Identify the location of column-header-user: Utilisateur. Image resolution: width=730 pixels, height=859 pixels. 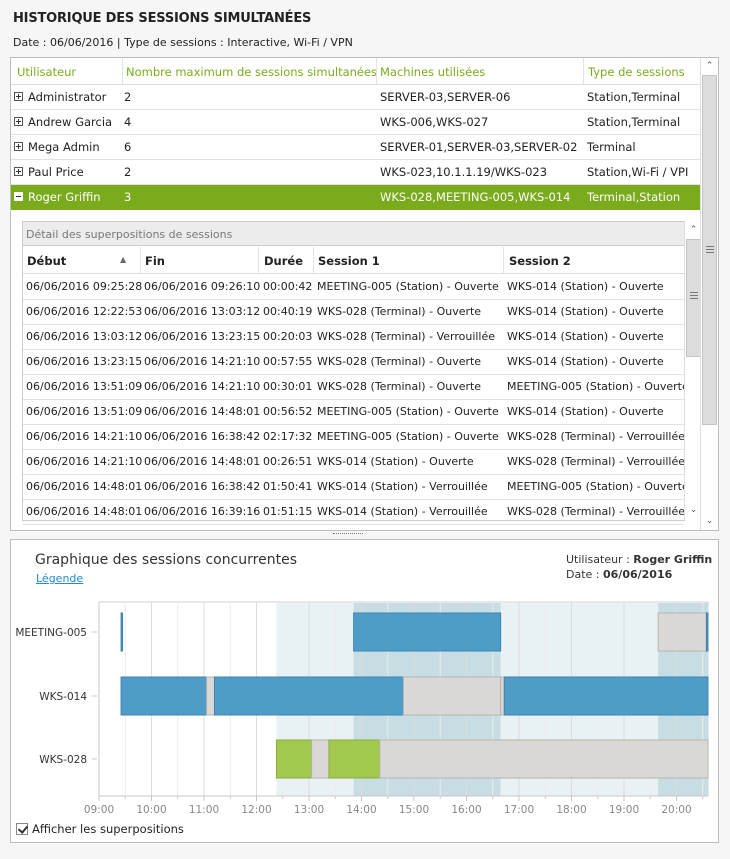
(46, 72).